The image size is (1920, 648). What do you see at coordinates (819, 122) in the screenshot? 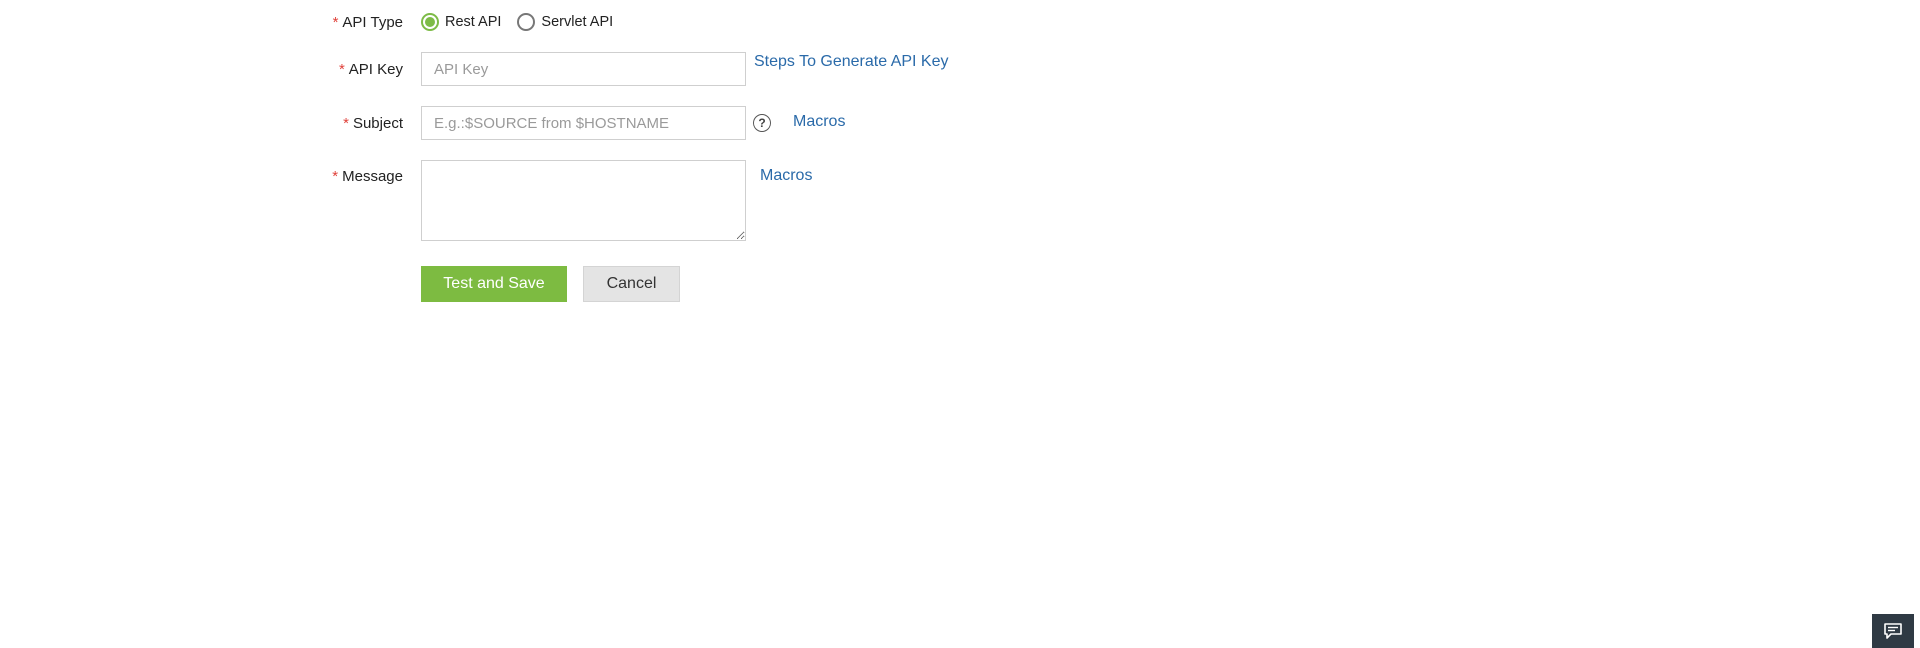
I see `subject-macros-link: Macros` at bounding box center [819, 122].